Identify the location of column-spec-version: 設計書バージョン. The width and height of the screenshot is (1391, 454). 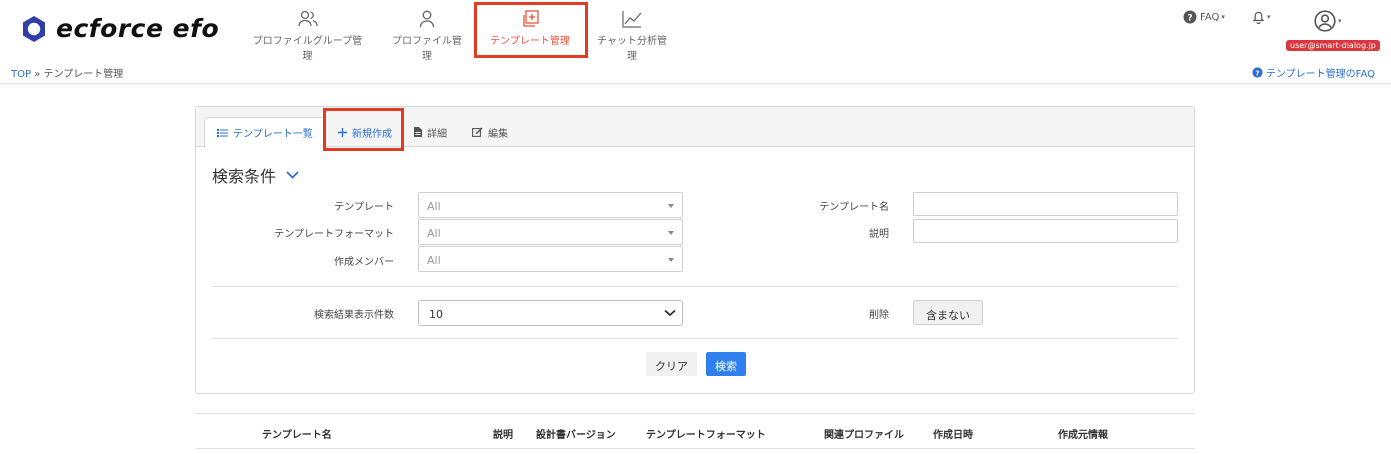
(576, 433).